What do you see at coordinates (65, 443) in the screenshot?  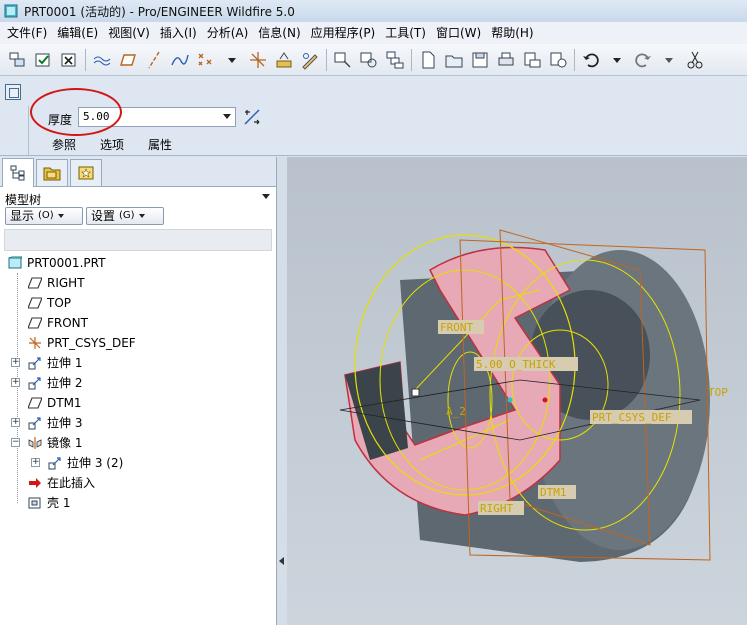 I see `tree-item-label: 镜像 1` at bounding box center [65, 443].